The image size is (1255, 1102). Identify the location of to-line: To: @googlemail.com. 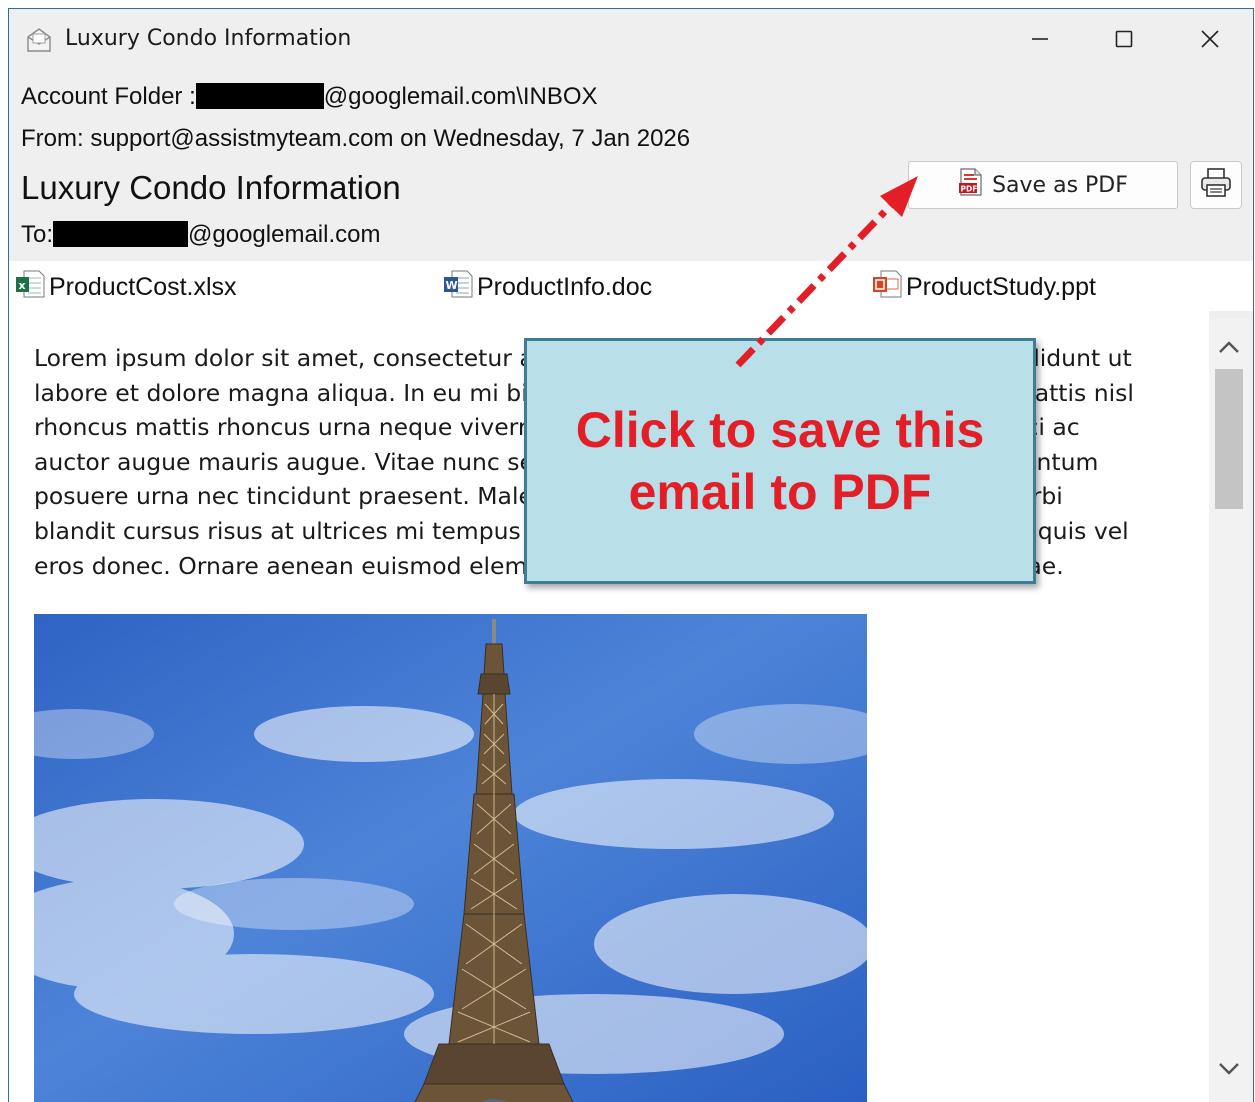
(200, 235).